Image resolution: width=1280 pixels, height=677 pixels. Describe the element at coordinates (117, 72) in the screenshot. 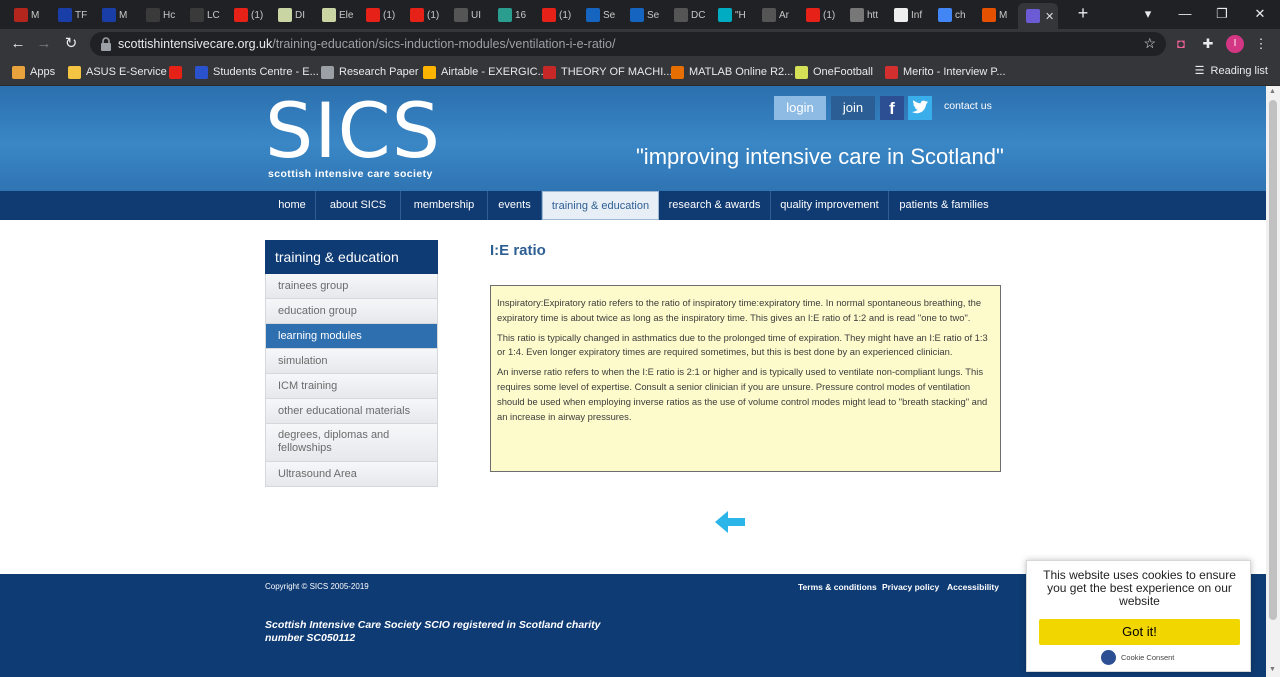

I see `bookmark-item: ASUS E-Service` at that location.